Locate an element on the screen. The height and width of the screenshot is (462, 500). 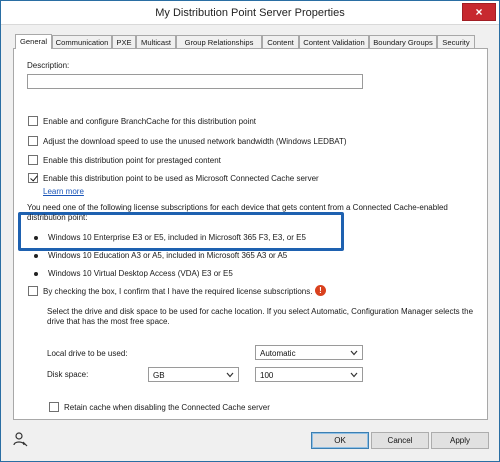
tab-label: Content is located at coordinates (280, 42).